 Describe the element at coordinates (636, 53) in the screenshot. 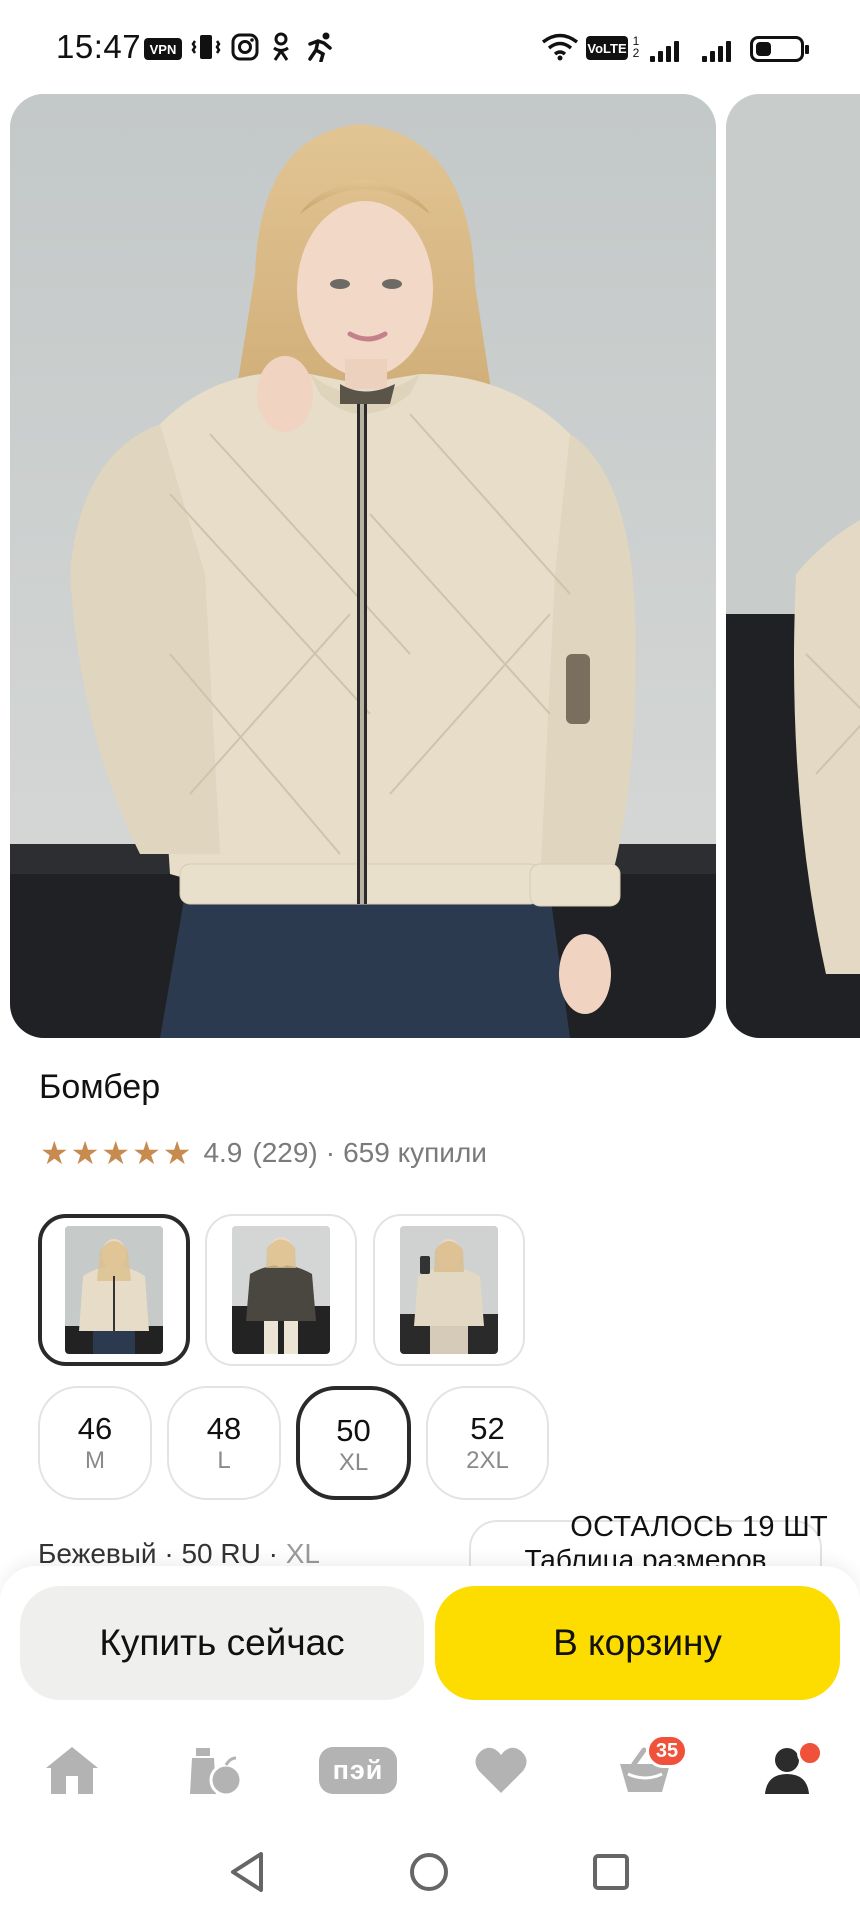

I see `sim-2-label: 2` at that location.